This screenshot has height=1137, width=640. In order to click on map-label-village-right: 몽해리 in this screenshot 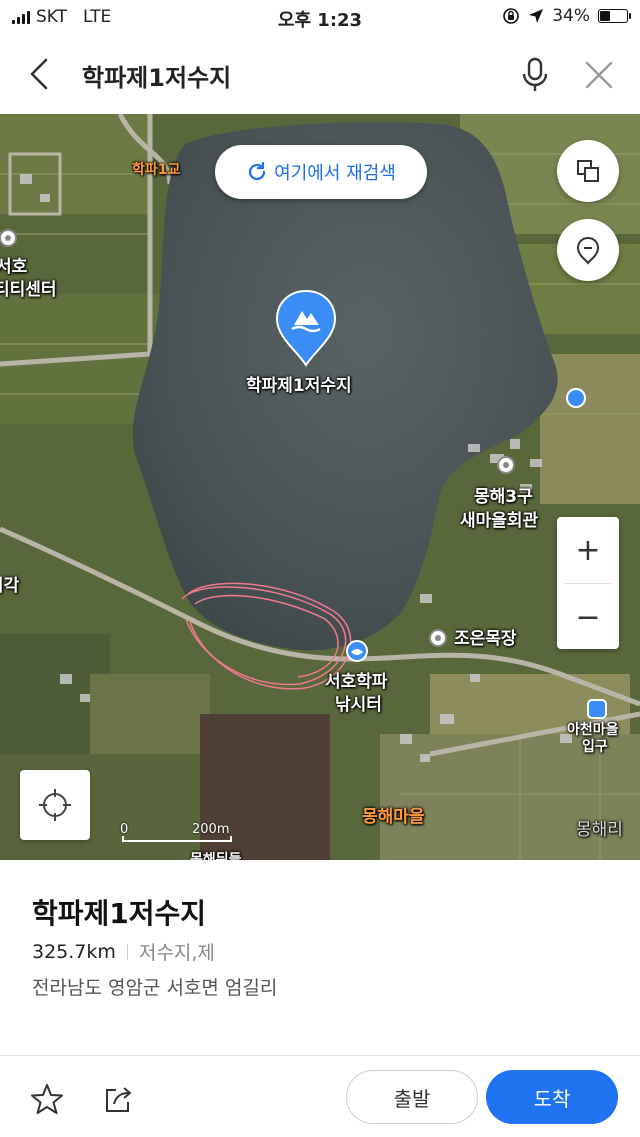, I will do `click(599, 830)`.